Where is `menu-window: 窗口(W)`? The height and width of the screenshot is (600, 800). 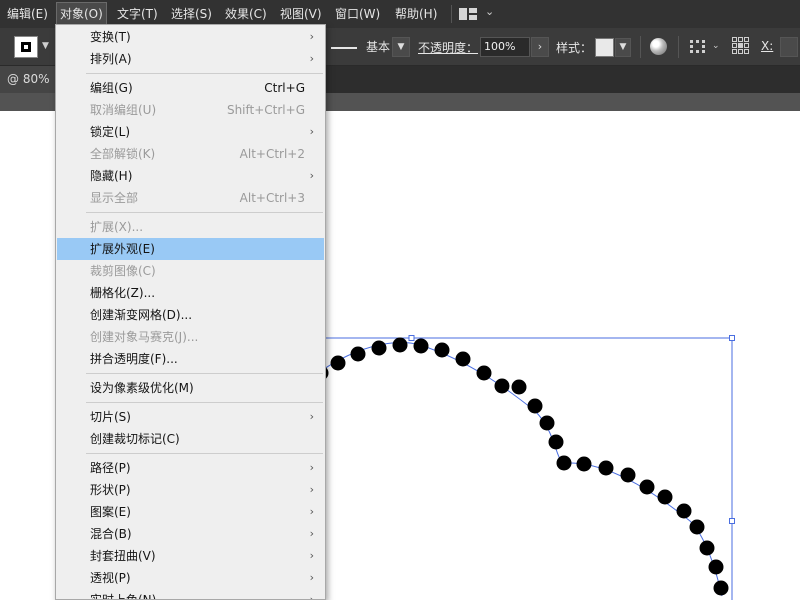
menu-window: 窗口(W) is located at coordinates (357, 14).